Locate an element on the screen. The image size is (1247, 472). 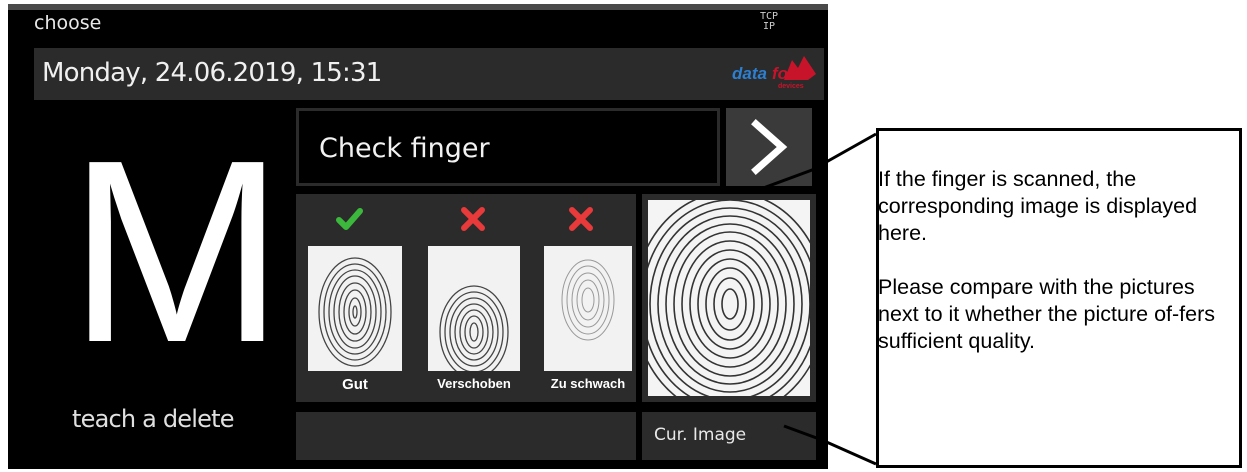
example-label-good: Gut is located at coordinates (355, 384).